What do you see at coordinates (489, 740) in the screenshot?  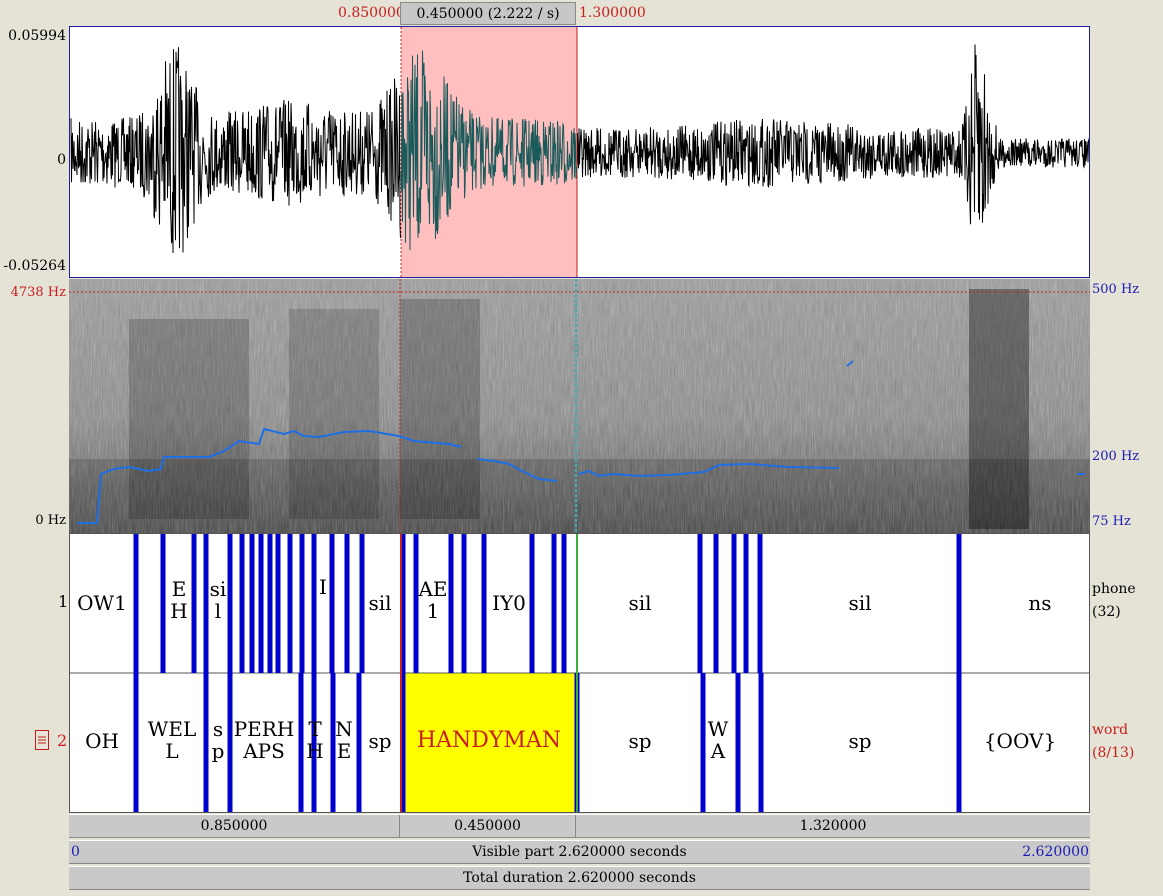 I see `word-label-selected: HANDYMAN` at bounding box center [489, 740].